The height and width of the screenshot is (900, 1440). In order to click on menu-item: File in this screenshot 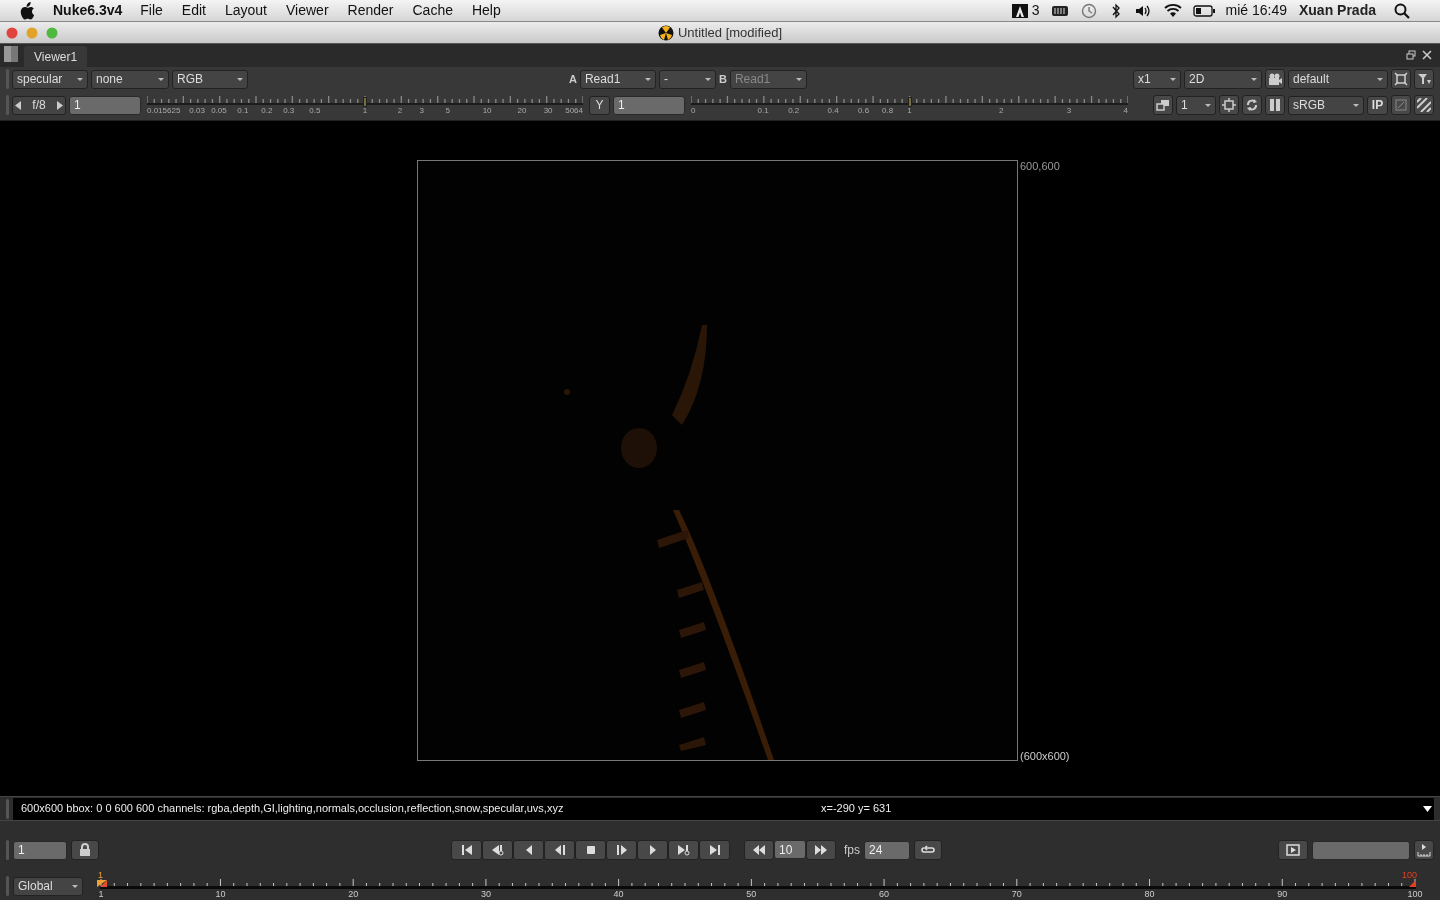, I will do `click(151, 10)`.